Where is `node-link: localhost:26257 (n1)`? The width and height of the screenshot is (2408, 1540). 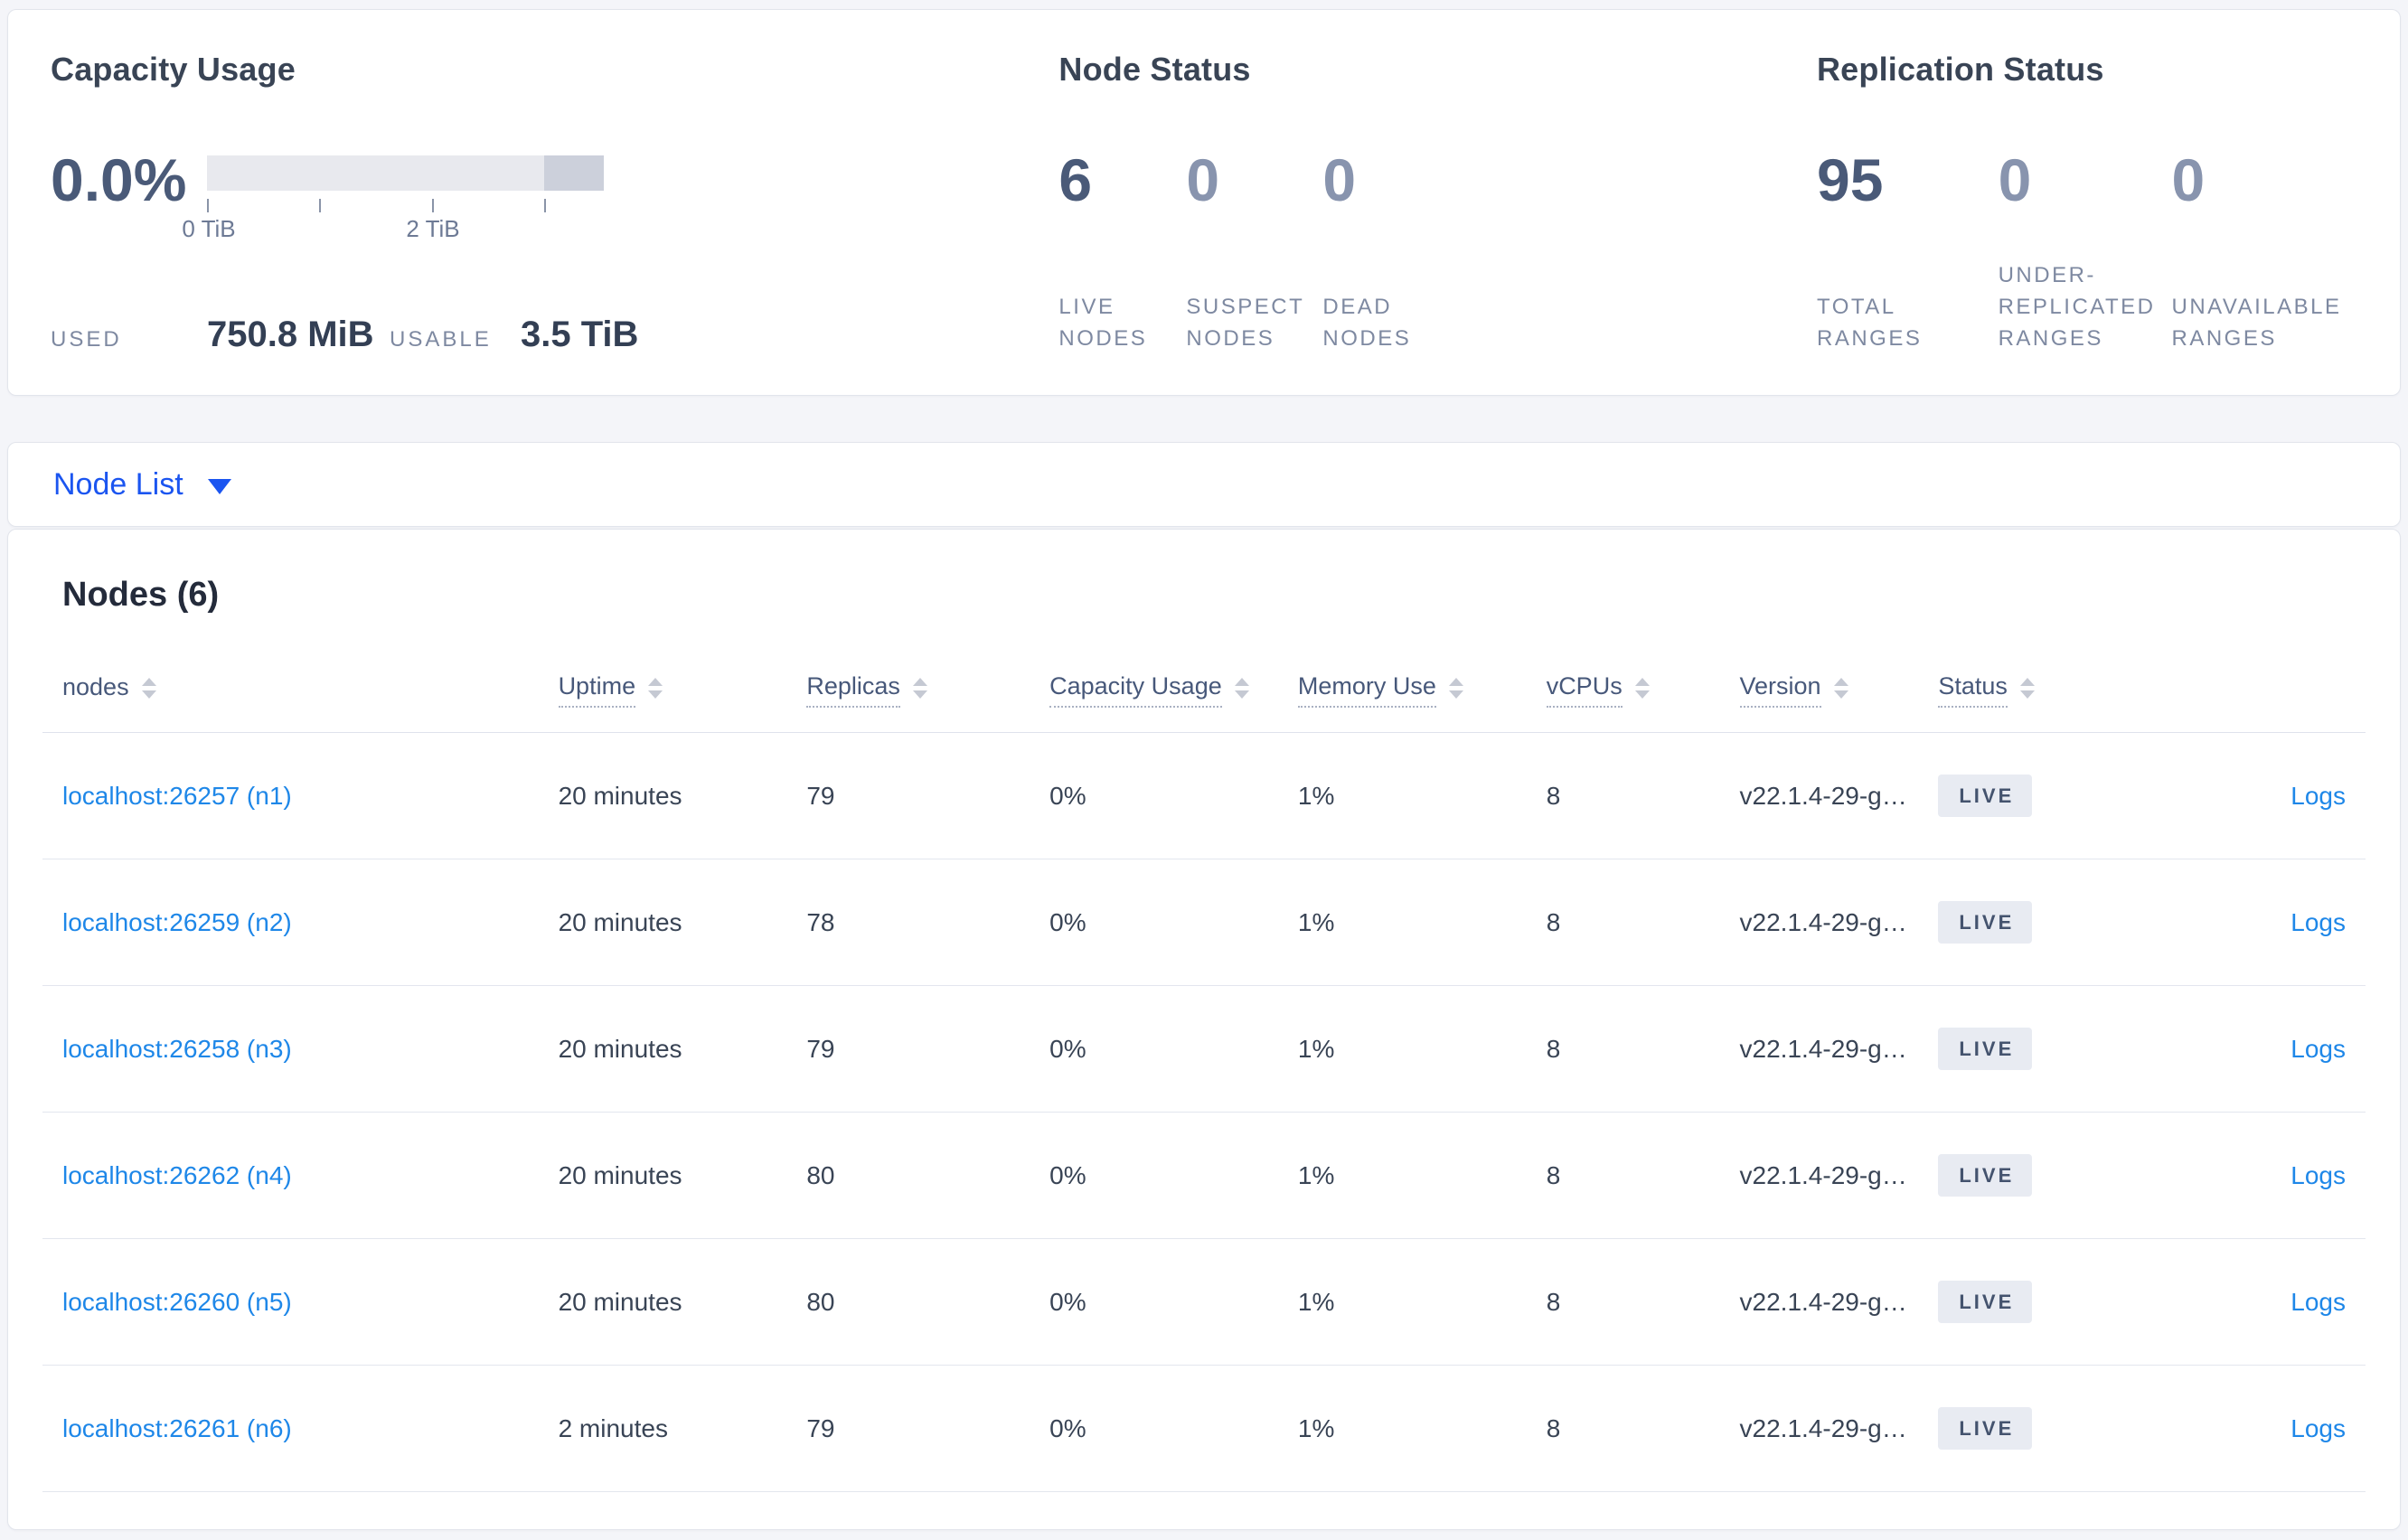
node-link: localhost:26257 (n1) is located at coordinates (177, 796).